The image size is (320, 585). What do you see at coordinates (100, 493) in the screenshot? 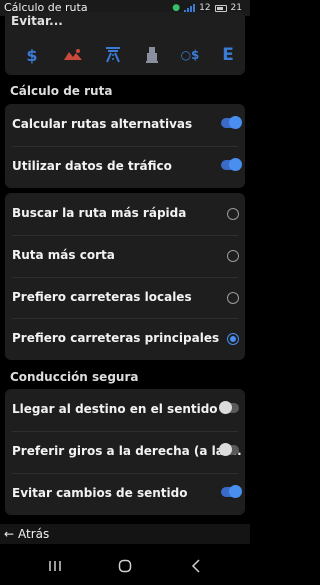
I see `row-label: Evitar cambios de sentido` at bounding box center [100, 493].